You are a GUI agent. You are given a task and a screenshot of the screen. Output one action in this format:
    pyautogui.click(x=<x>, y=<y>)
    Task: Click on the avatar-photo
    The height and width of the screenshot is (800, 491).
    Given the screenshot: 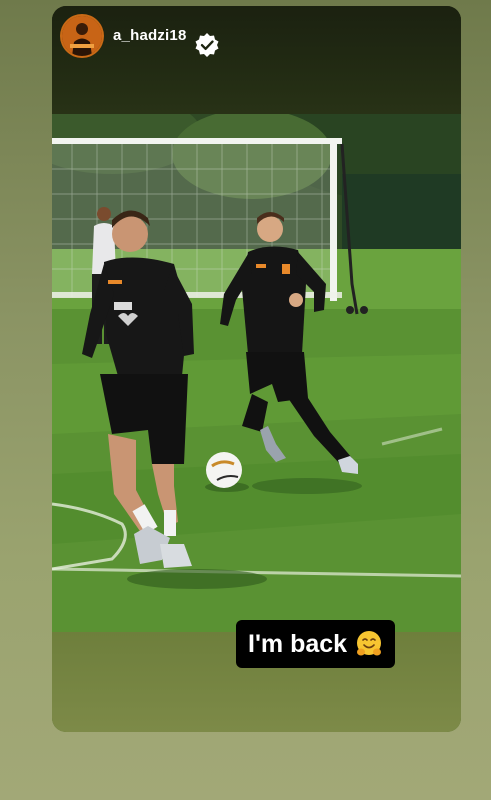 What is the action you would take?
    pyautogui.click(x=82, y=36)
    